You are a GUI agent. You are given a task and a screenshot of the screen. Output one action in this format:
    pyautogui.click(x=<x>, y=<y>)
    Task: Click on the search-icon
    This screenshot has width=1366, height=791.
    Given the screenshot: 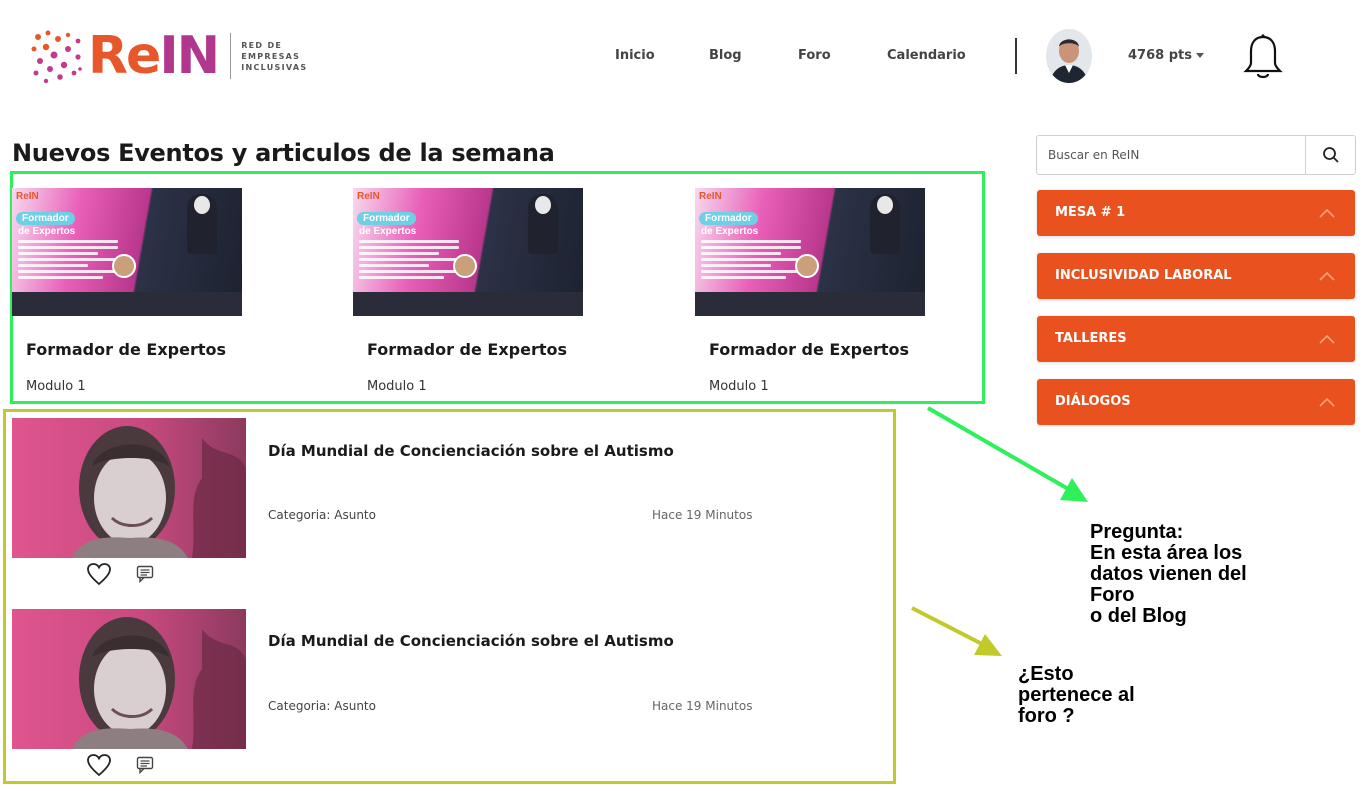 What is the action you would take?
    pyautogui.click(x=1330, y=155)
    